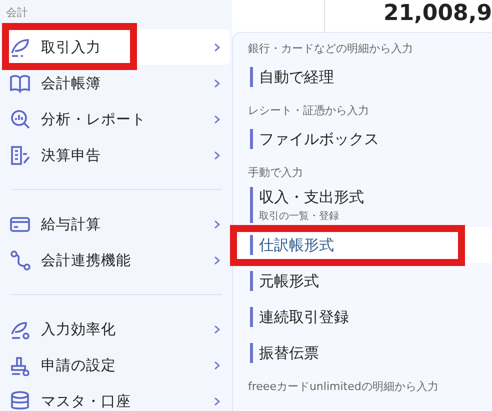 This screenshot has height=411, width=492. I want to click on sidebar-item: 分析・レポート, so click(117, 119).